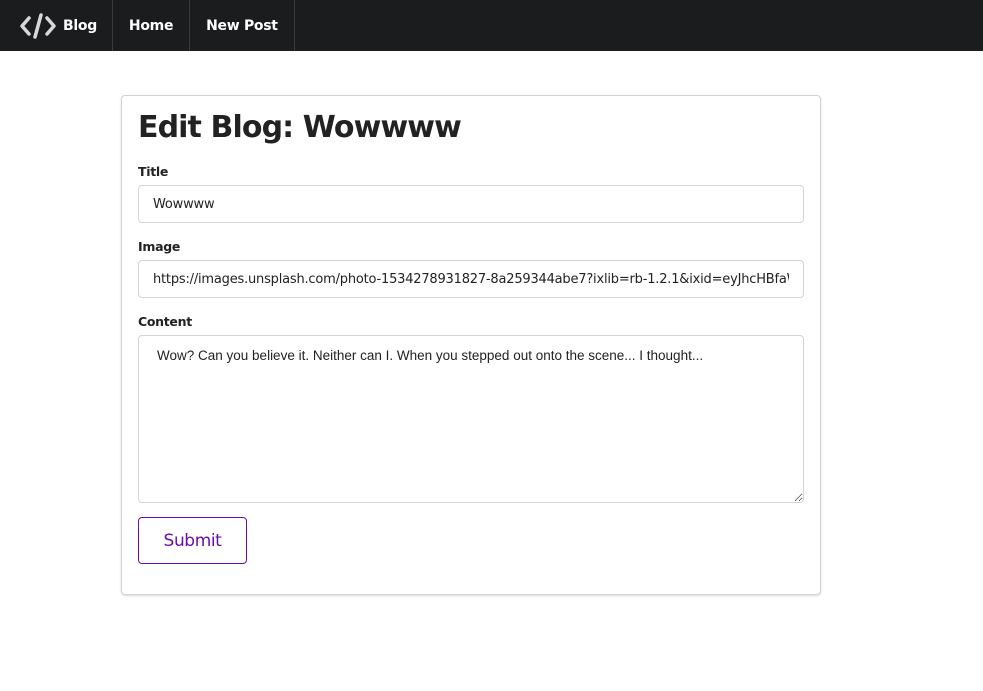 The image size is (983, 691). What do you see at coordinates (165, 321) in the screenshot?
I see `content-label: Content` at bounding box center [165, 321].